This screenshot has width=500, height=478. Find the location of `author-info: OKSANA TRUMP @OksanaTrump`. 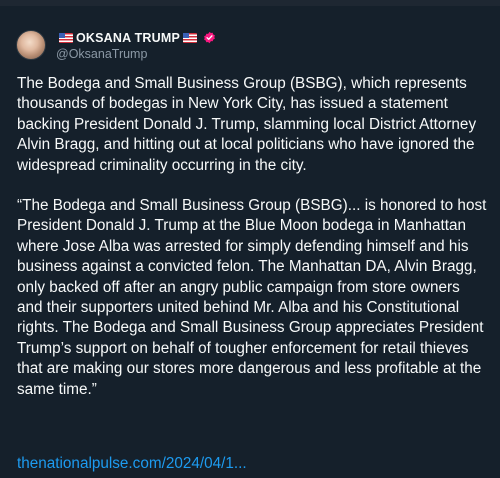

author-info: OKSANA TRUMP @OksanaTrump is located at coordinates (136, 45).